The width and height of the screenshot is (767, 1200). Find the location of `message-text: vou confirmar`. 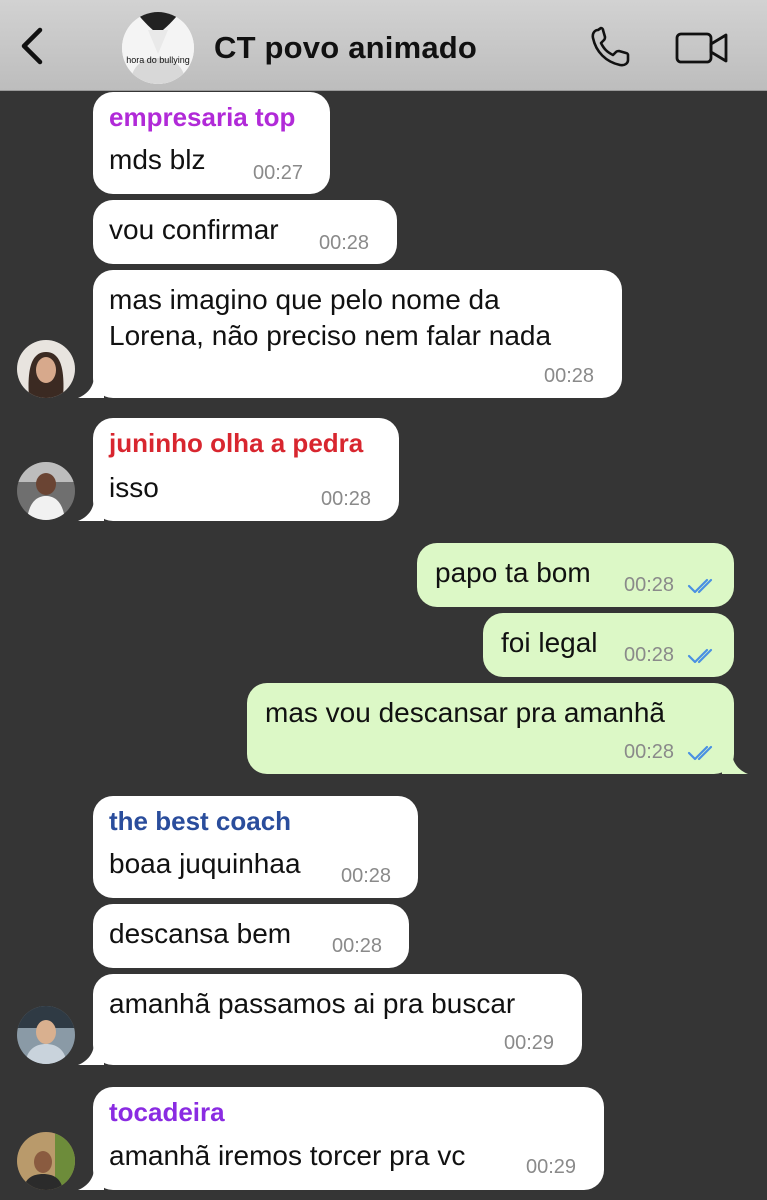

message-text: vou confirmar is located at coordinates (194, 229).